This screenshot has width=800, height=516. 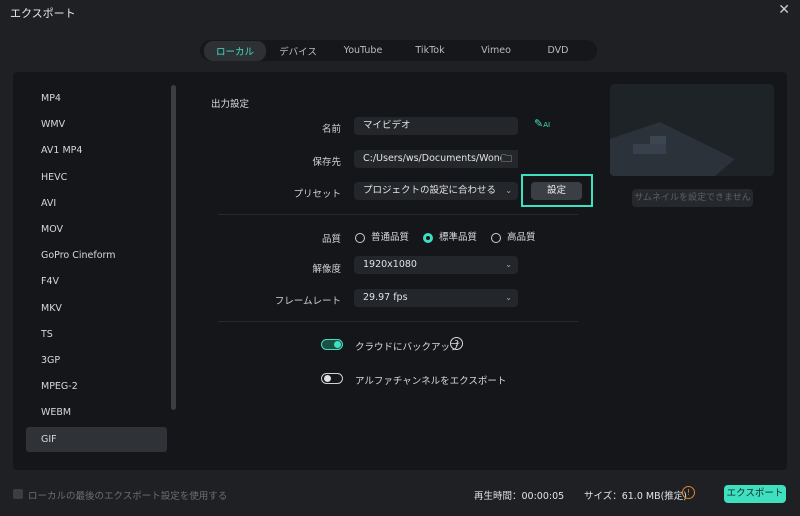 I want to click on set-thumbnail-button: サムネイルを設定できません, so click(x=692, y=198).